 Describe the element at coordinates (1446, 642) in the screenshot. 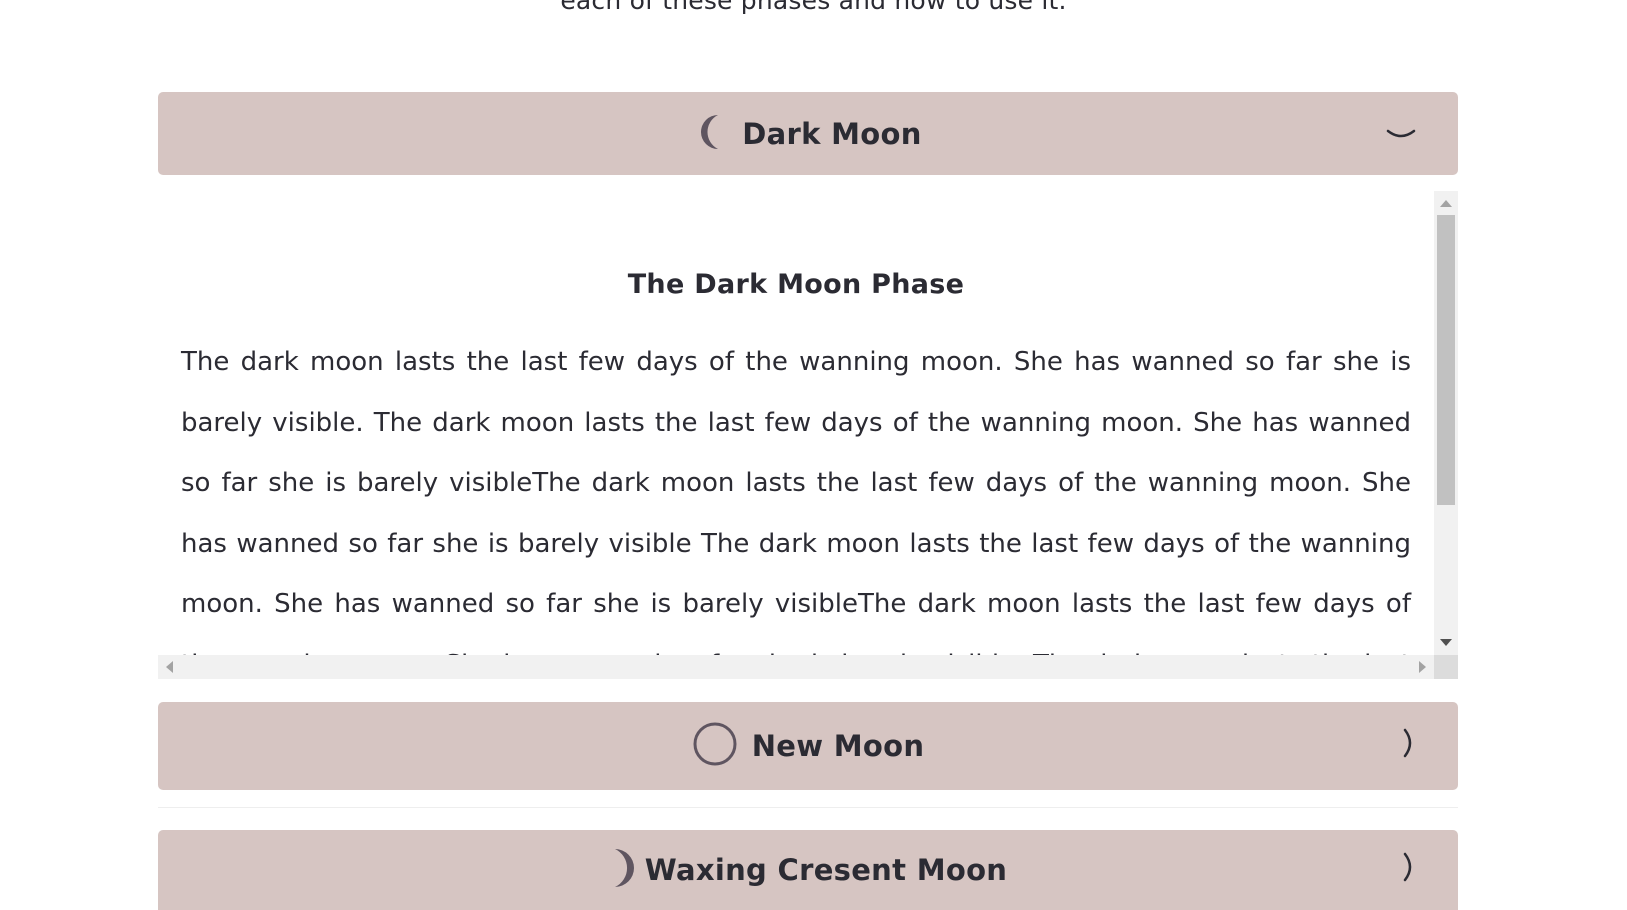

I see `scroll-down-arrow-icon` at that location.